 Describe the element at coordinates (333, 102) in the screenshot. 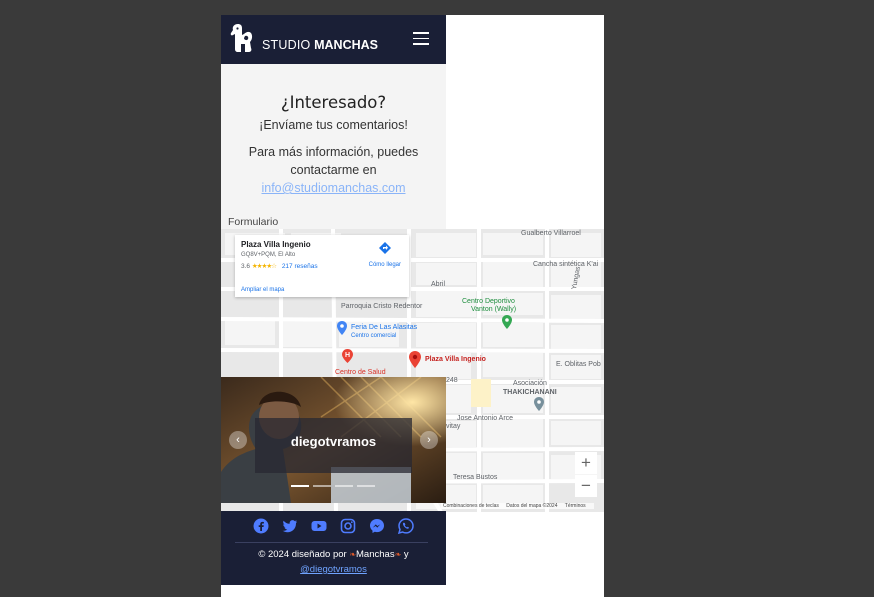

I see `contact-title: ¿Interesado?` at that location.